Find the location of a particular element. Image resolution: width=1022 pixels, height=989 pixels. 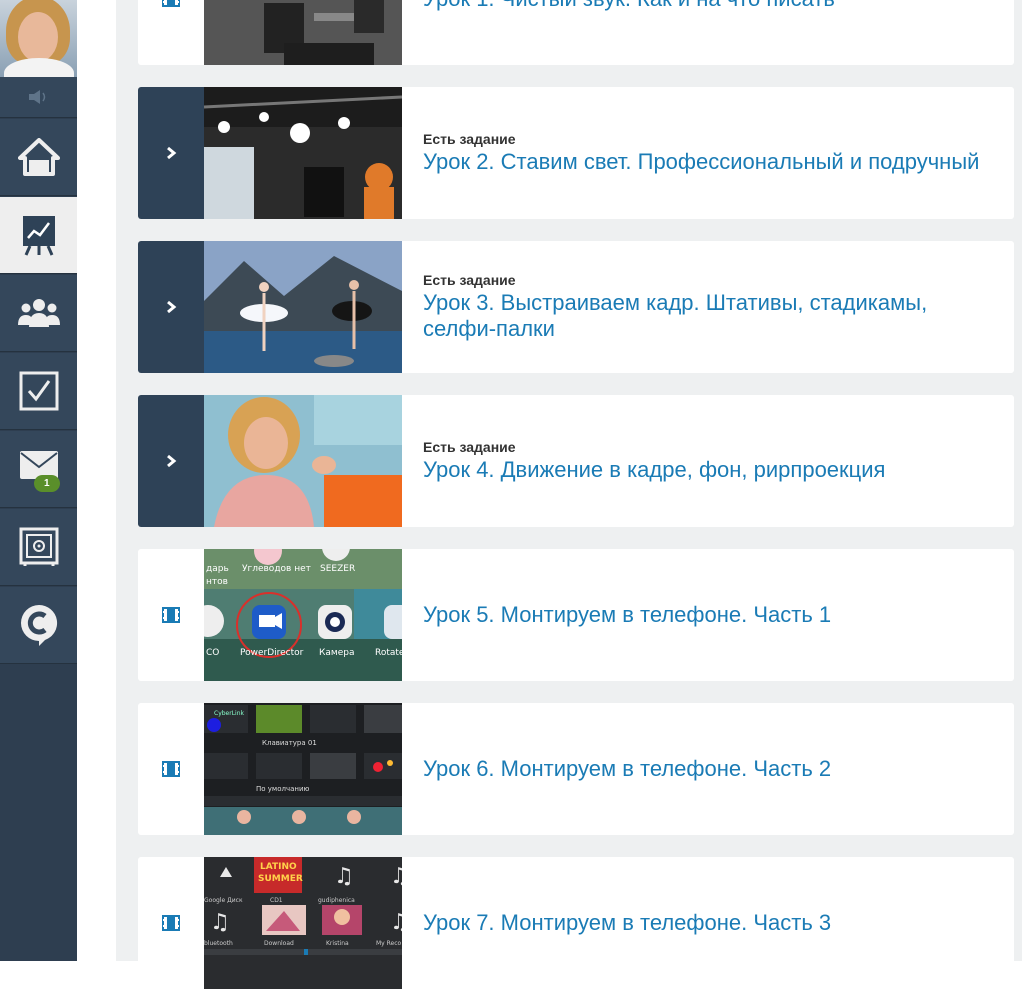

unread-badge: 1 is located at coordinates (47, 483).